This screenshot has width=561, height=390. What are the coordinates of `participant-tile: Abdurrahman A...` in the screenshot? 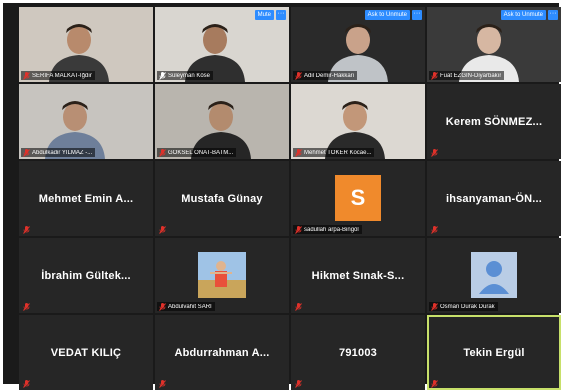 It's located at (222, 352).